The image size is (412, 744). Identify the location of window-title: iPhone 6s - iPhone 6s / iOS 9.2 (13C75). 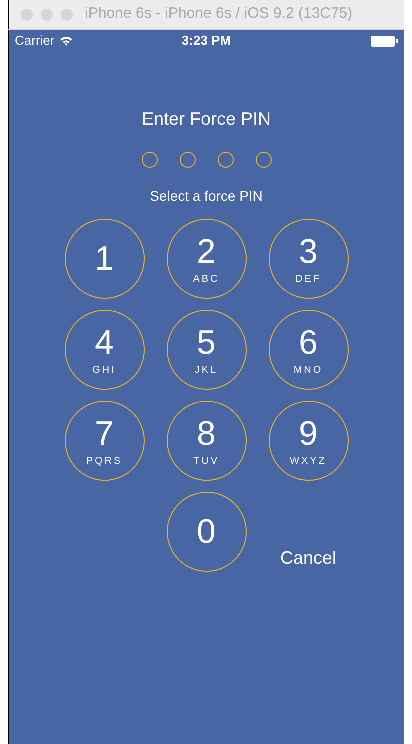
(219, 14).